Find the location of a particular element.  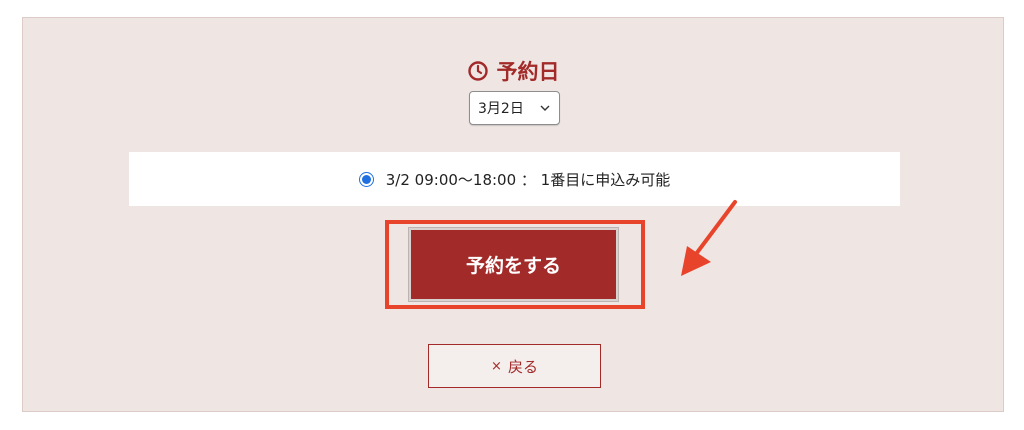

reserve-button-label: 予約をする is located at coordinates (513, 266).